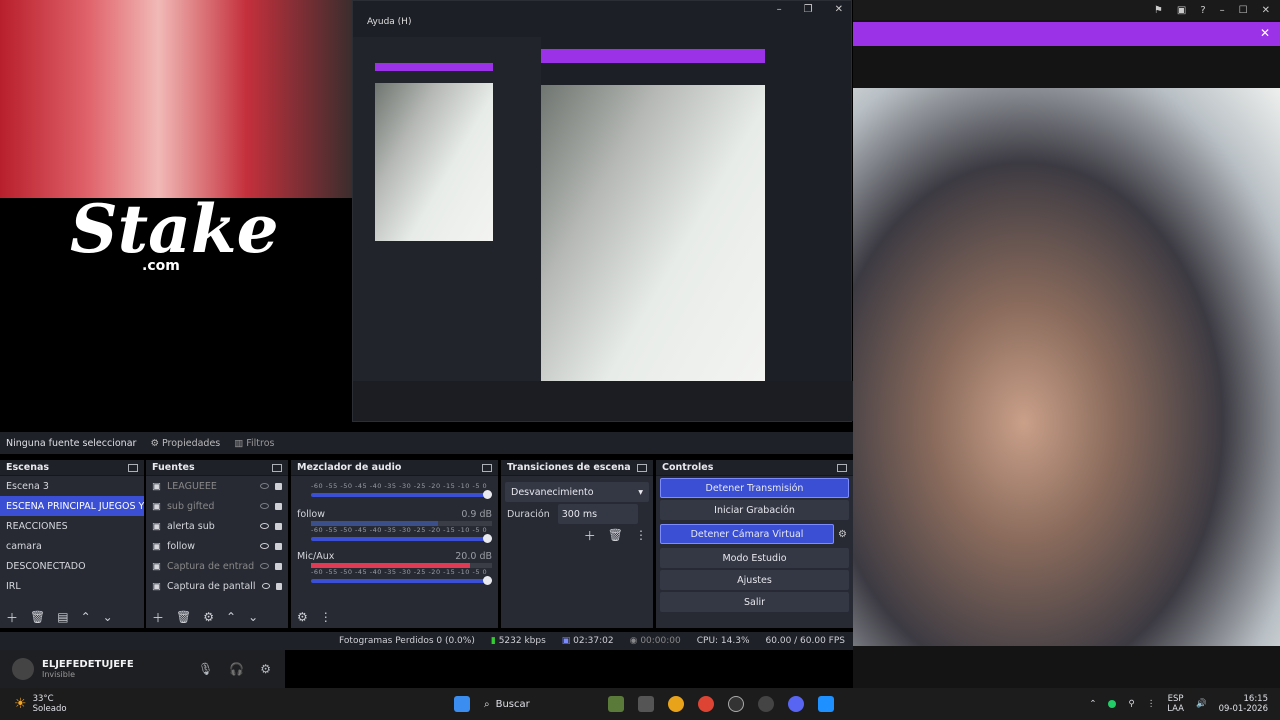  What do you see at coordinates (62, 617) in the screenshot?
I see `filter-icon: ▤` at bounding box center [62, 617].